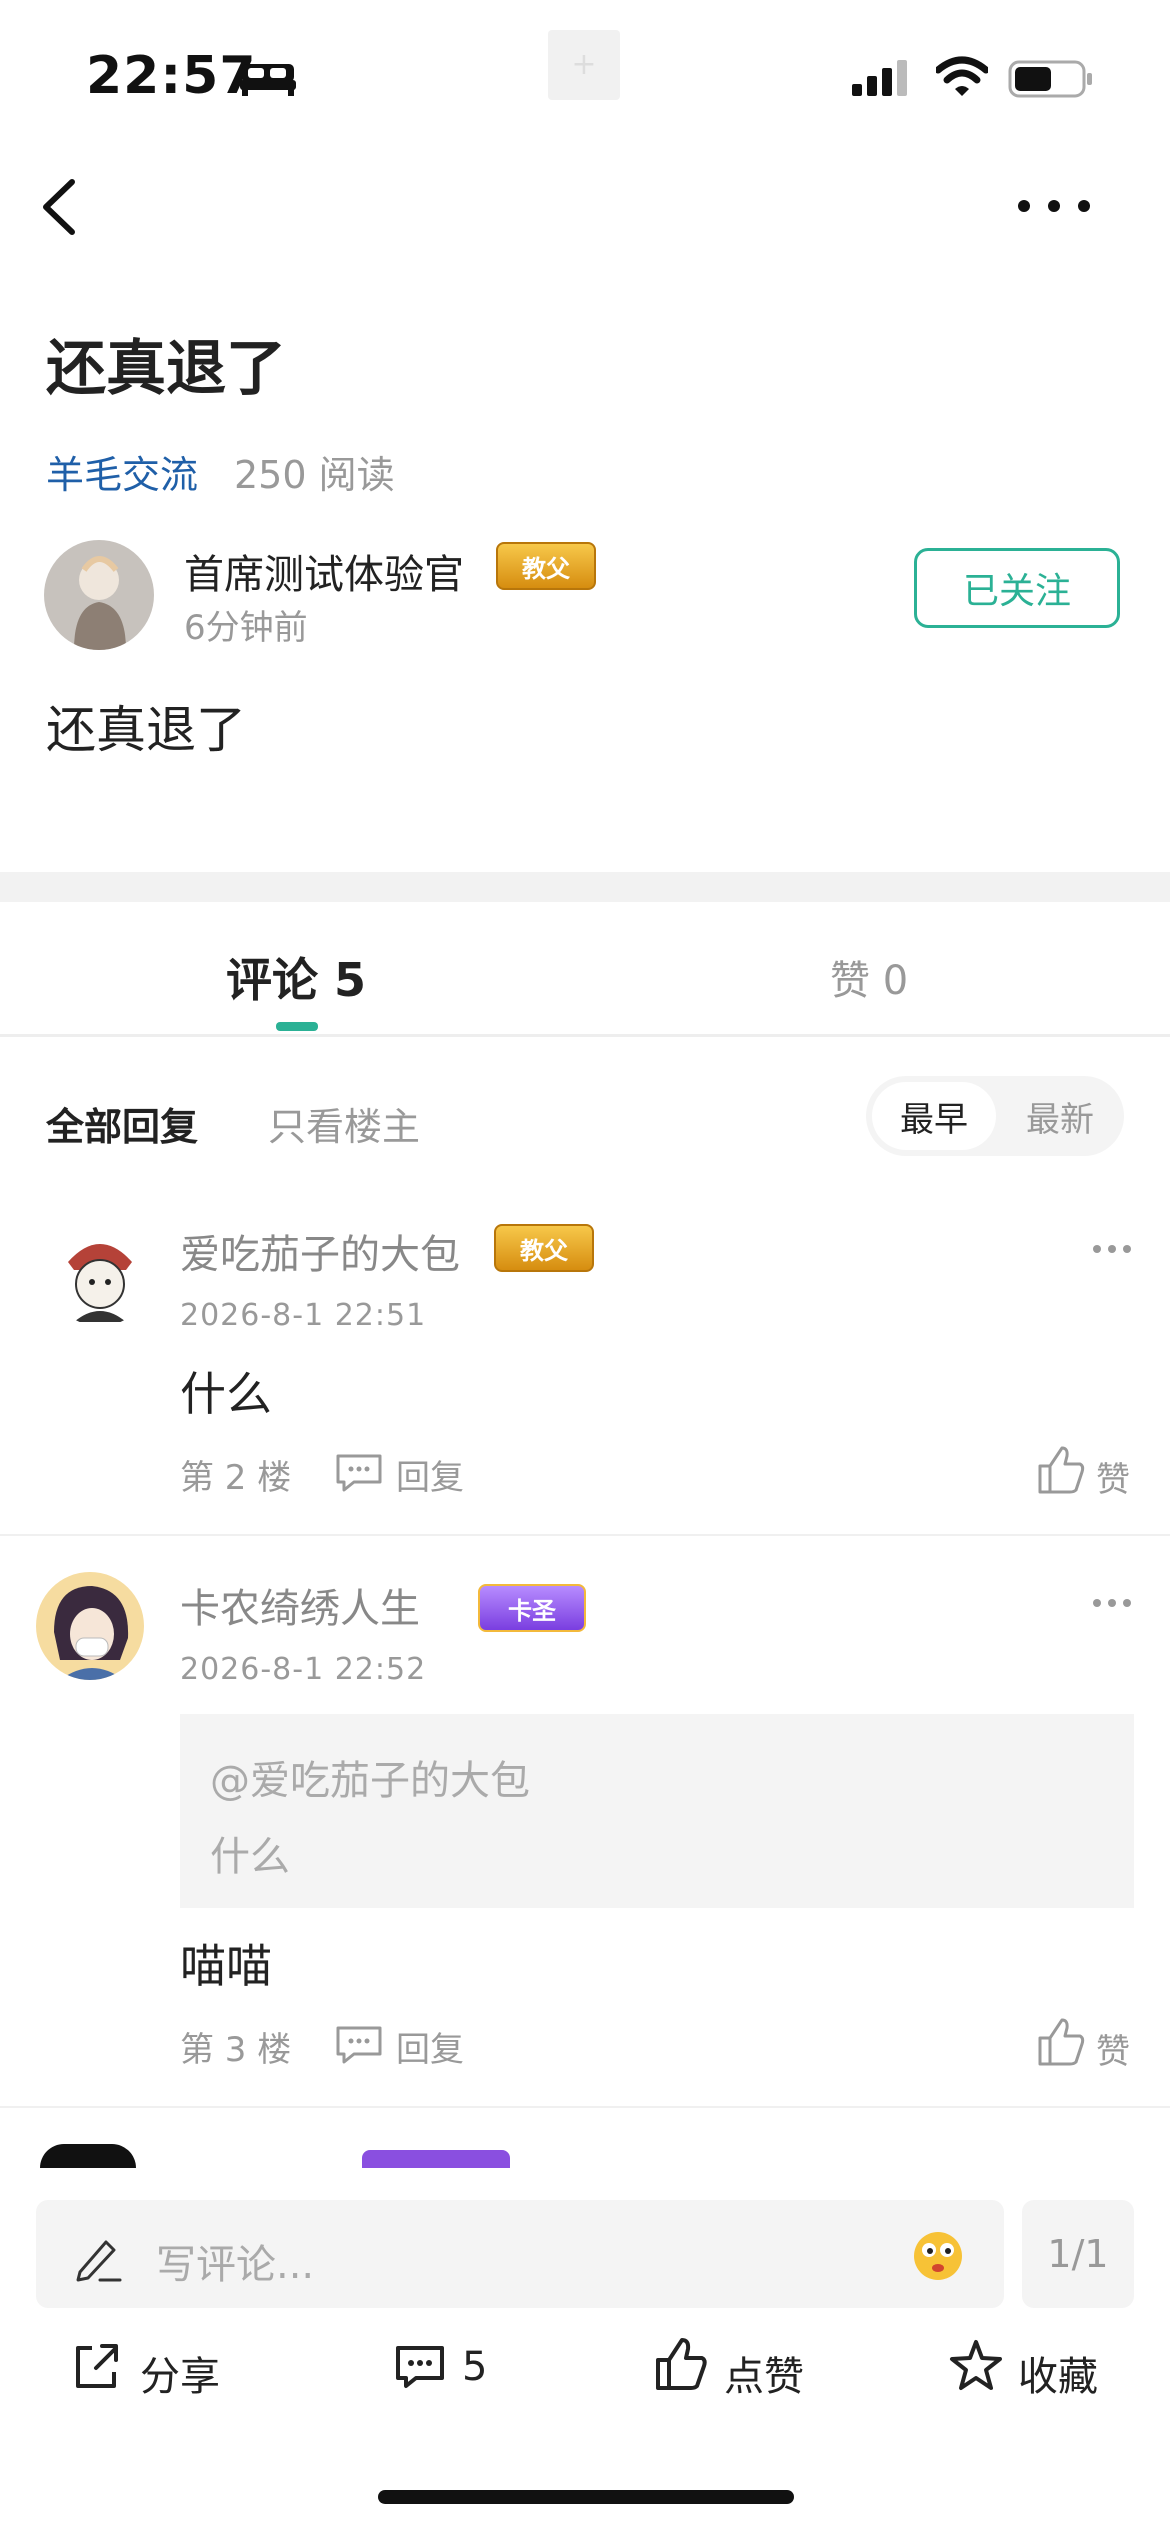 This screenshot has width=1170, height=2532. I want to click on comment-floor: 第 3 楼, so click(236, 2050).